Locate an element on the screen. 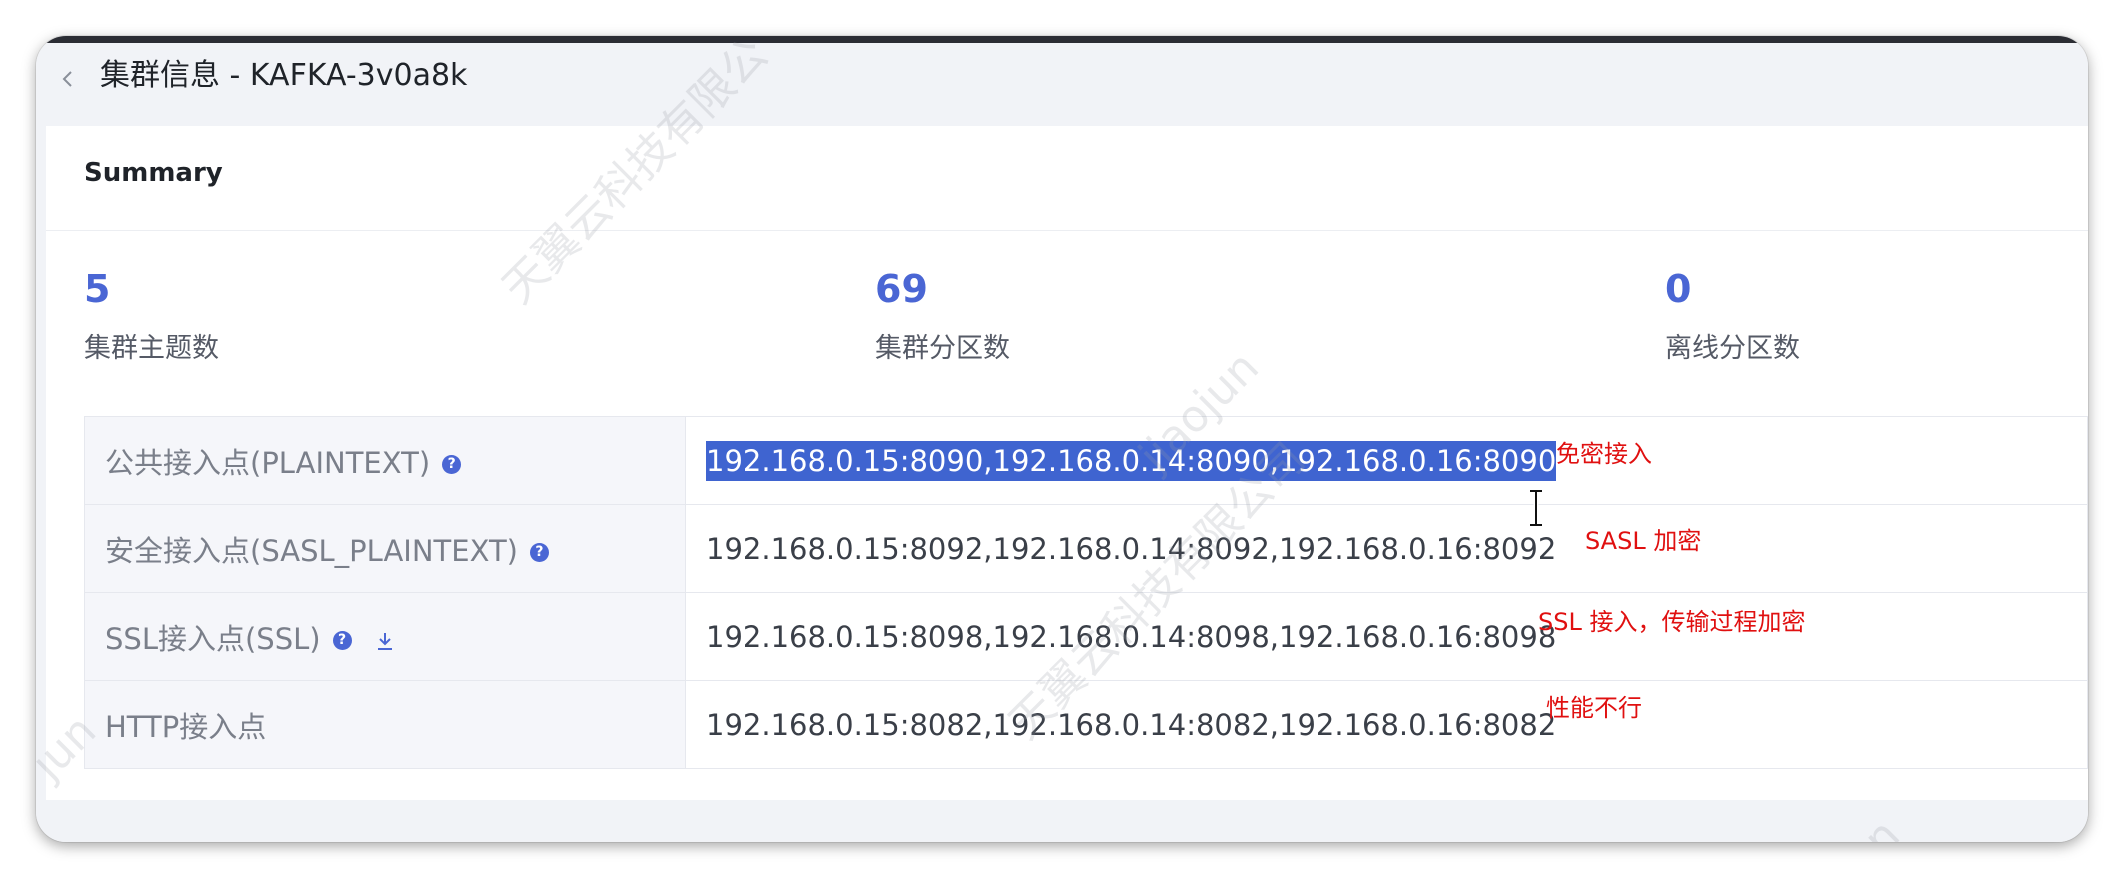 The height and width of the screenshot is (878, 2124). endpoint-label-cell: 安全接入点(SASL_PLAINTEXT)? is located at coordinates (385, 548).